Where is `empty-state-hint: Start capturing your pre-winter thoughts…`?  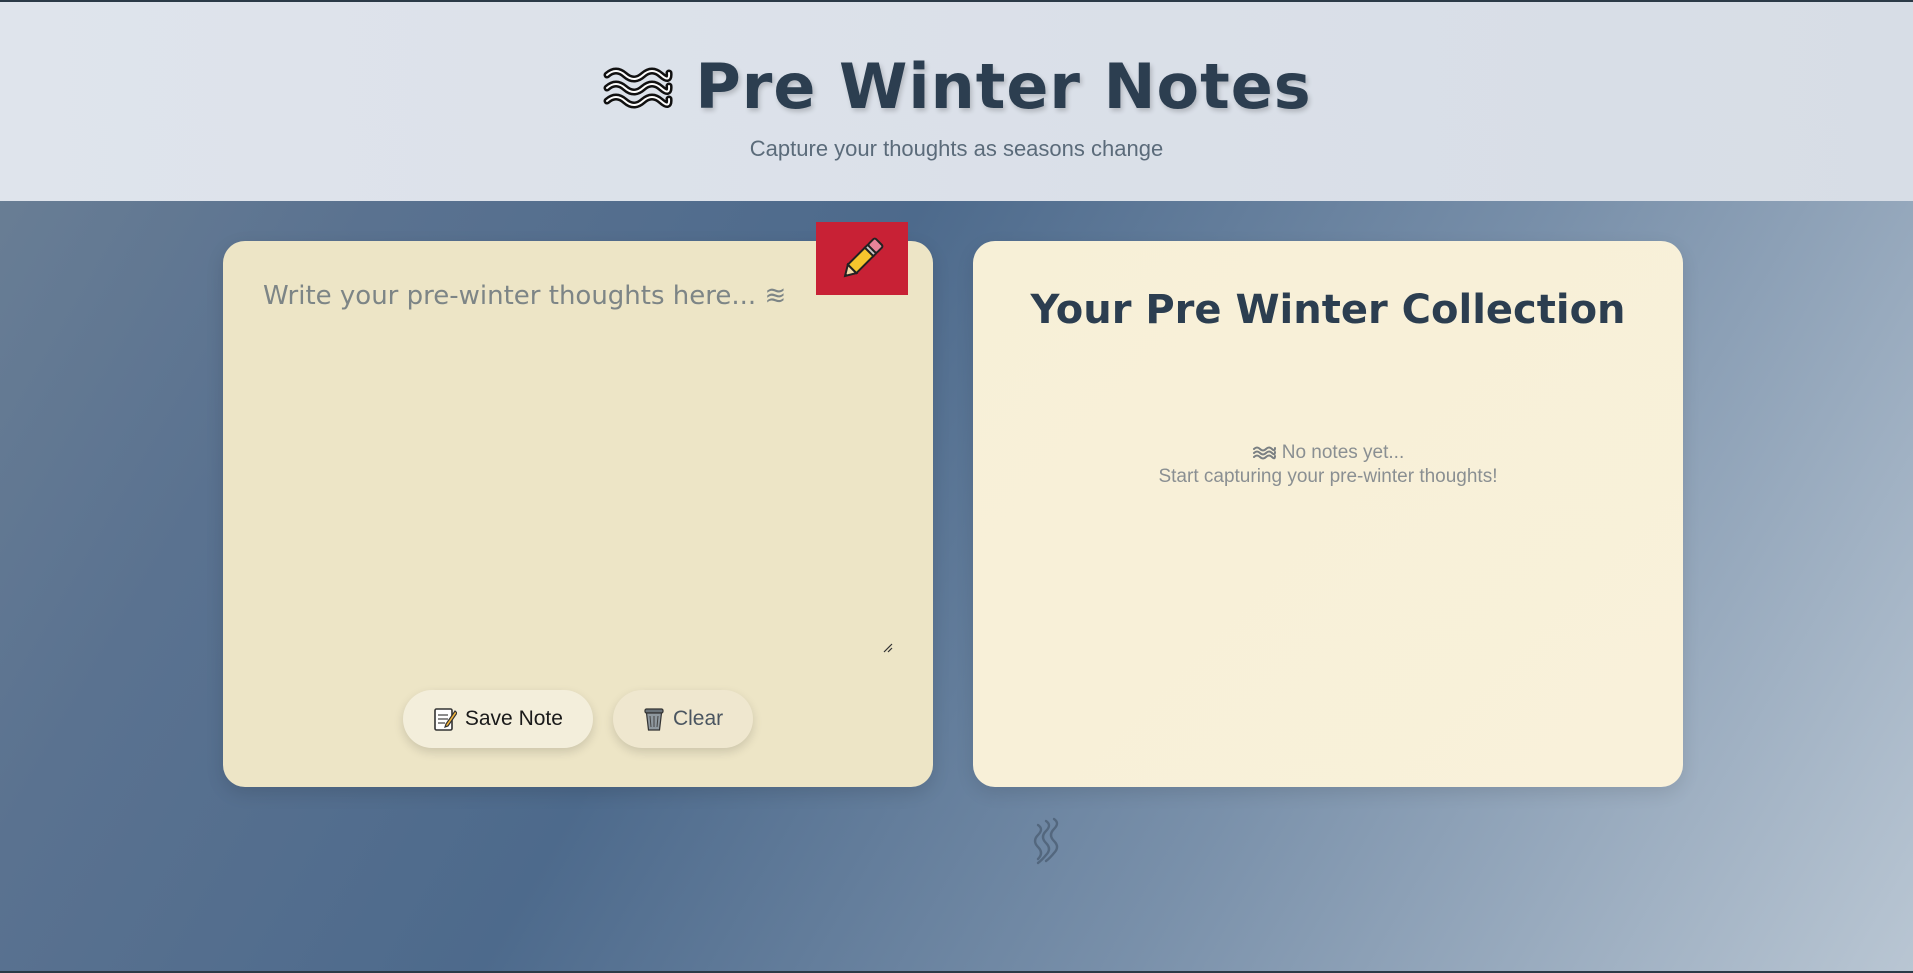 empty-state-hint: Start capturing your pre-winter thoughts… is located at coordinates (1328, 476).